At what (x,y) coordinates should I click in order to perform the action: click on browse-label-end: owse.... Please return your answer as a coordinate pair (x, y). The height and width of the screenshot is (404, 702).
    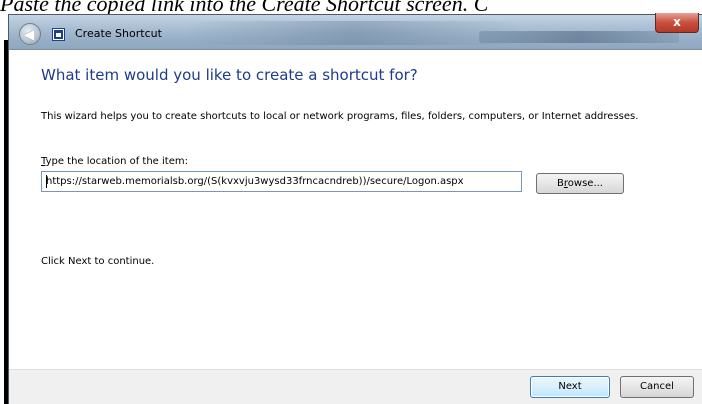
    Looking at the image, I should click on (585, 183).